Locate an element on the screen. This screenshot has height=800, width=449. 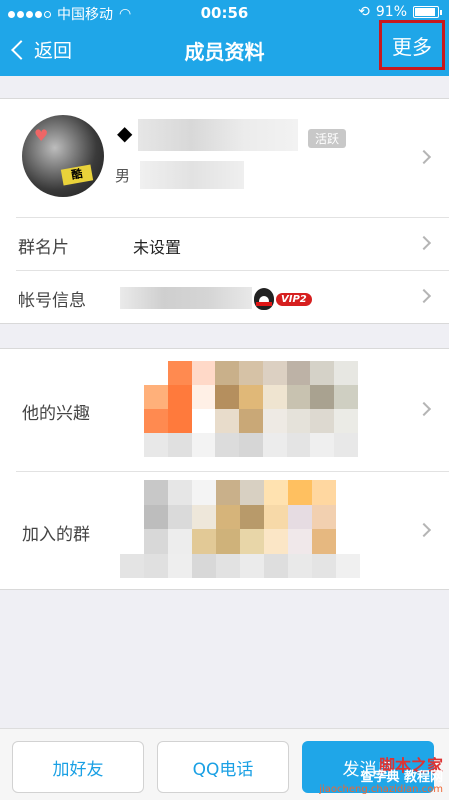
watermark-line-3: jiaocheng.chazidian.com is located at coordinates (381, 789).